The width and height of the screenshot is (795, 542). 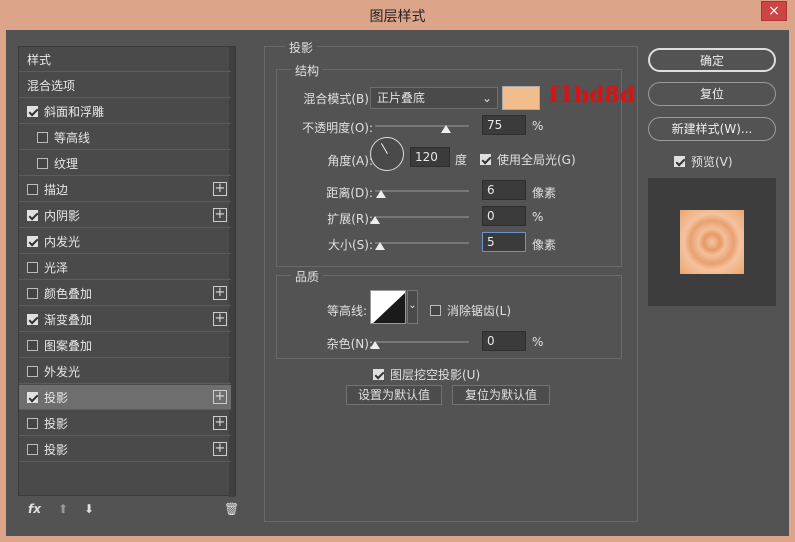 I want to click on size-input: 5, so click(x=504, y=242).